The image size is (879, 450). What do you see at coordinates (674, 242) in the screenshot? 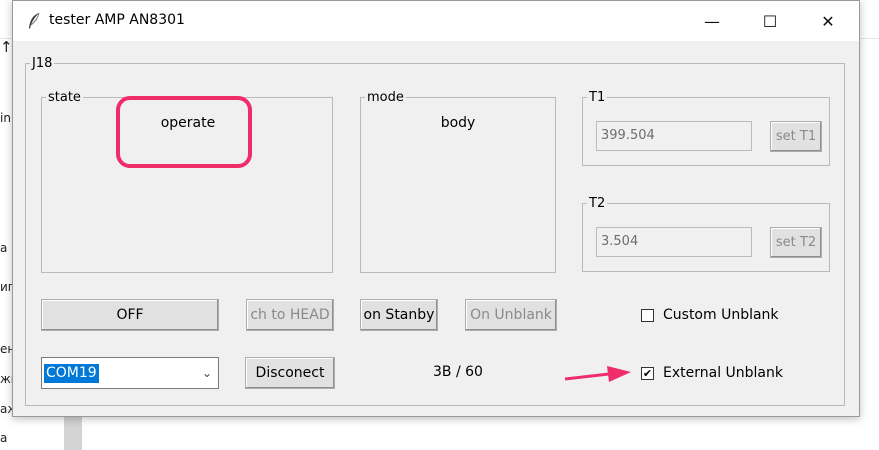
I see `t2-input: 3.504` at bounding box center [674, 242].